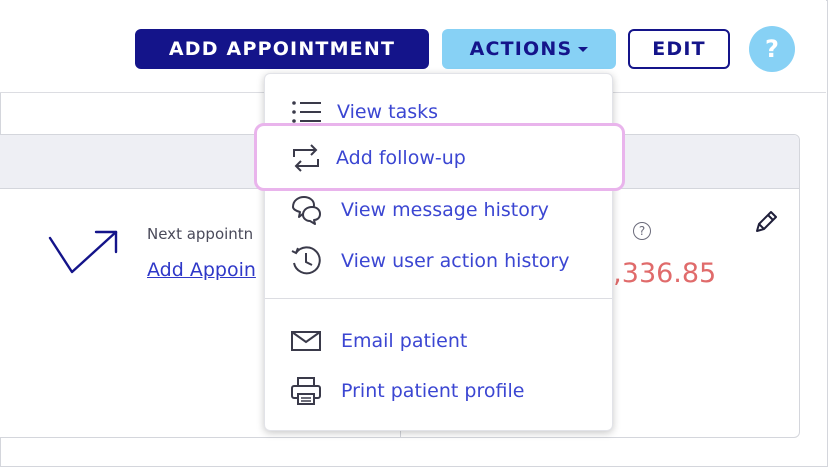 This screenshot has height=467, width=828. I want to click on next-appointment-label: Next appointn, so click(200, 234).